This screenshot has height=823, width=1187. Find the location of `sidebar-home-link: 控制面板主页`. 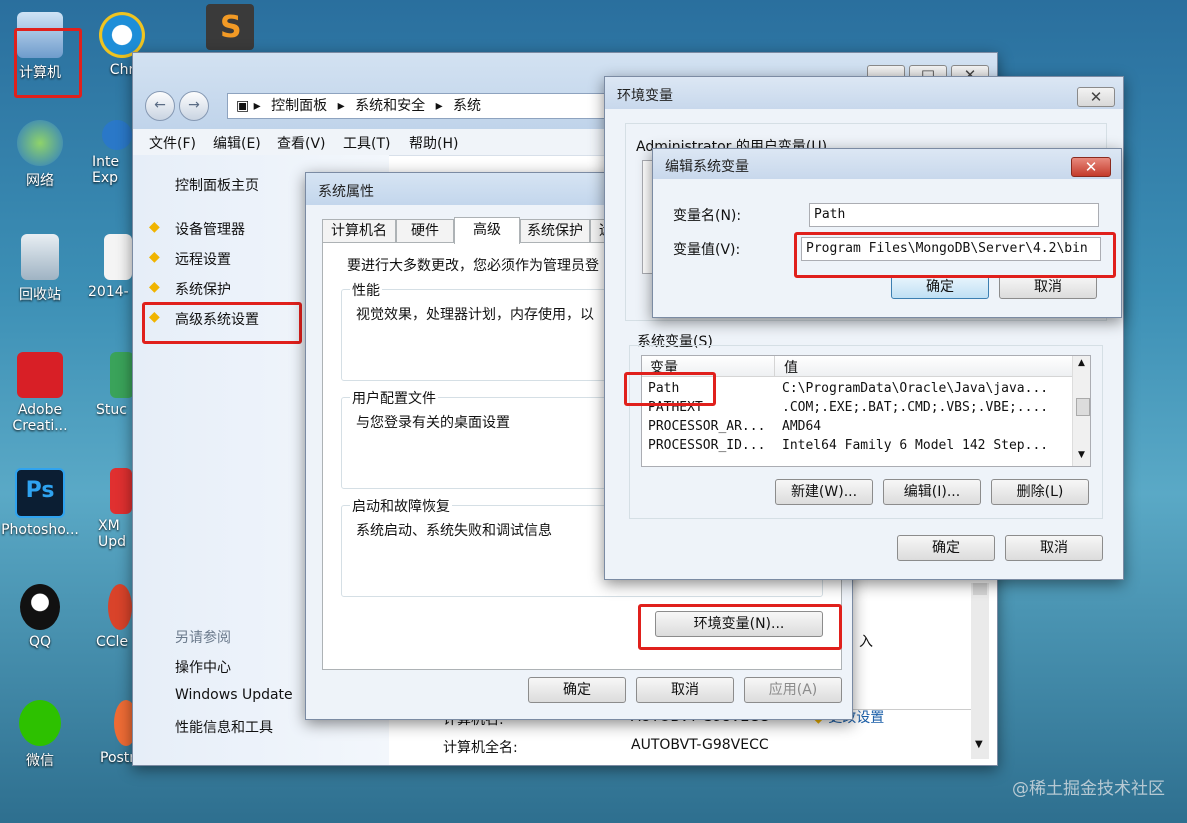

sidebar-home-link: 控制面板主页 is located at coordinates (217, 185).